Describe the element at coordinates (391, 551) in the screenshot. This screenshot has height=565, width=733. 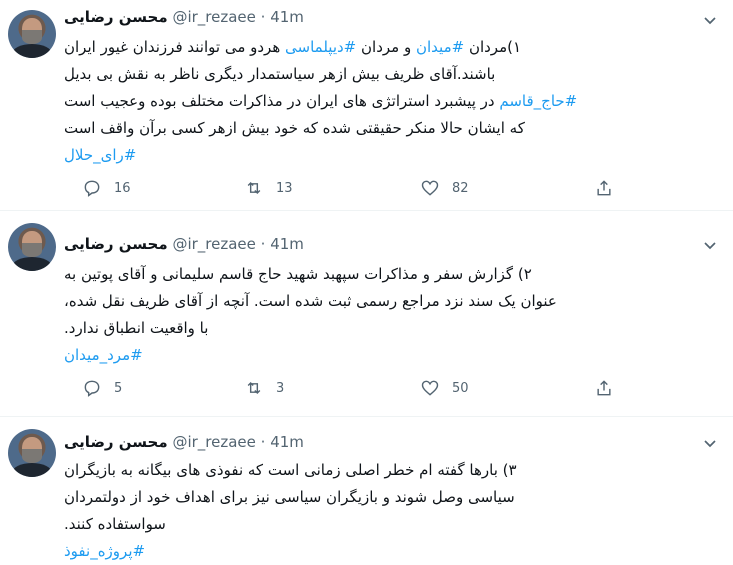
I see `tweet-text-line: #پروژه_نفوذ` at that location.